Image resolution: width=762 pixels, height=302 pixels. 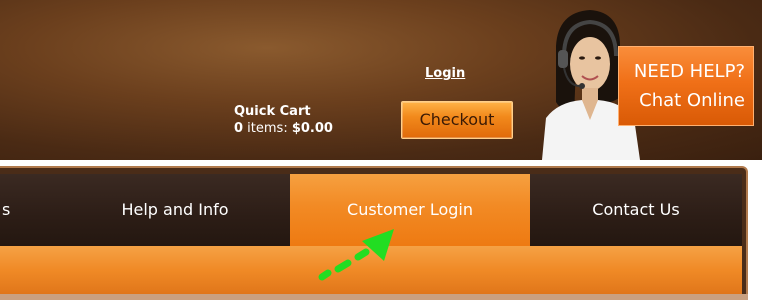 What do you see at coordinates (175, 210) in the screenshot?
I see `tab-help-and-info: Help and Info` at bounding box center [175, 210].